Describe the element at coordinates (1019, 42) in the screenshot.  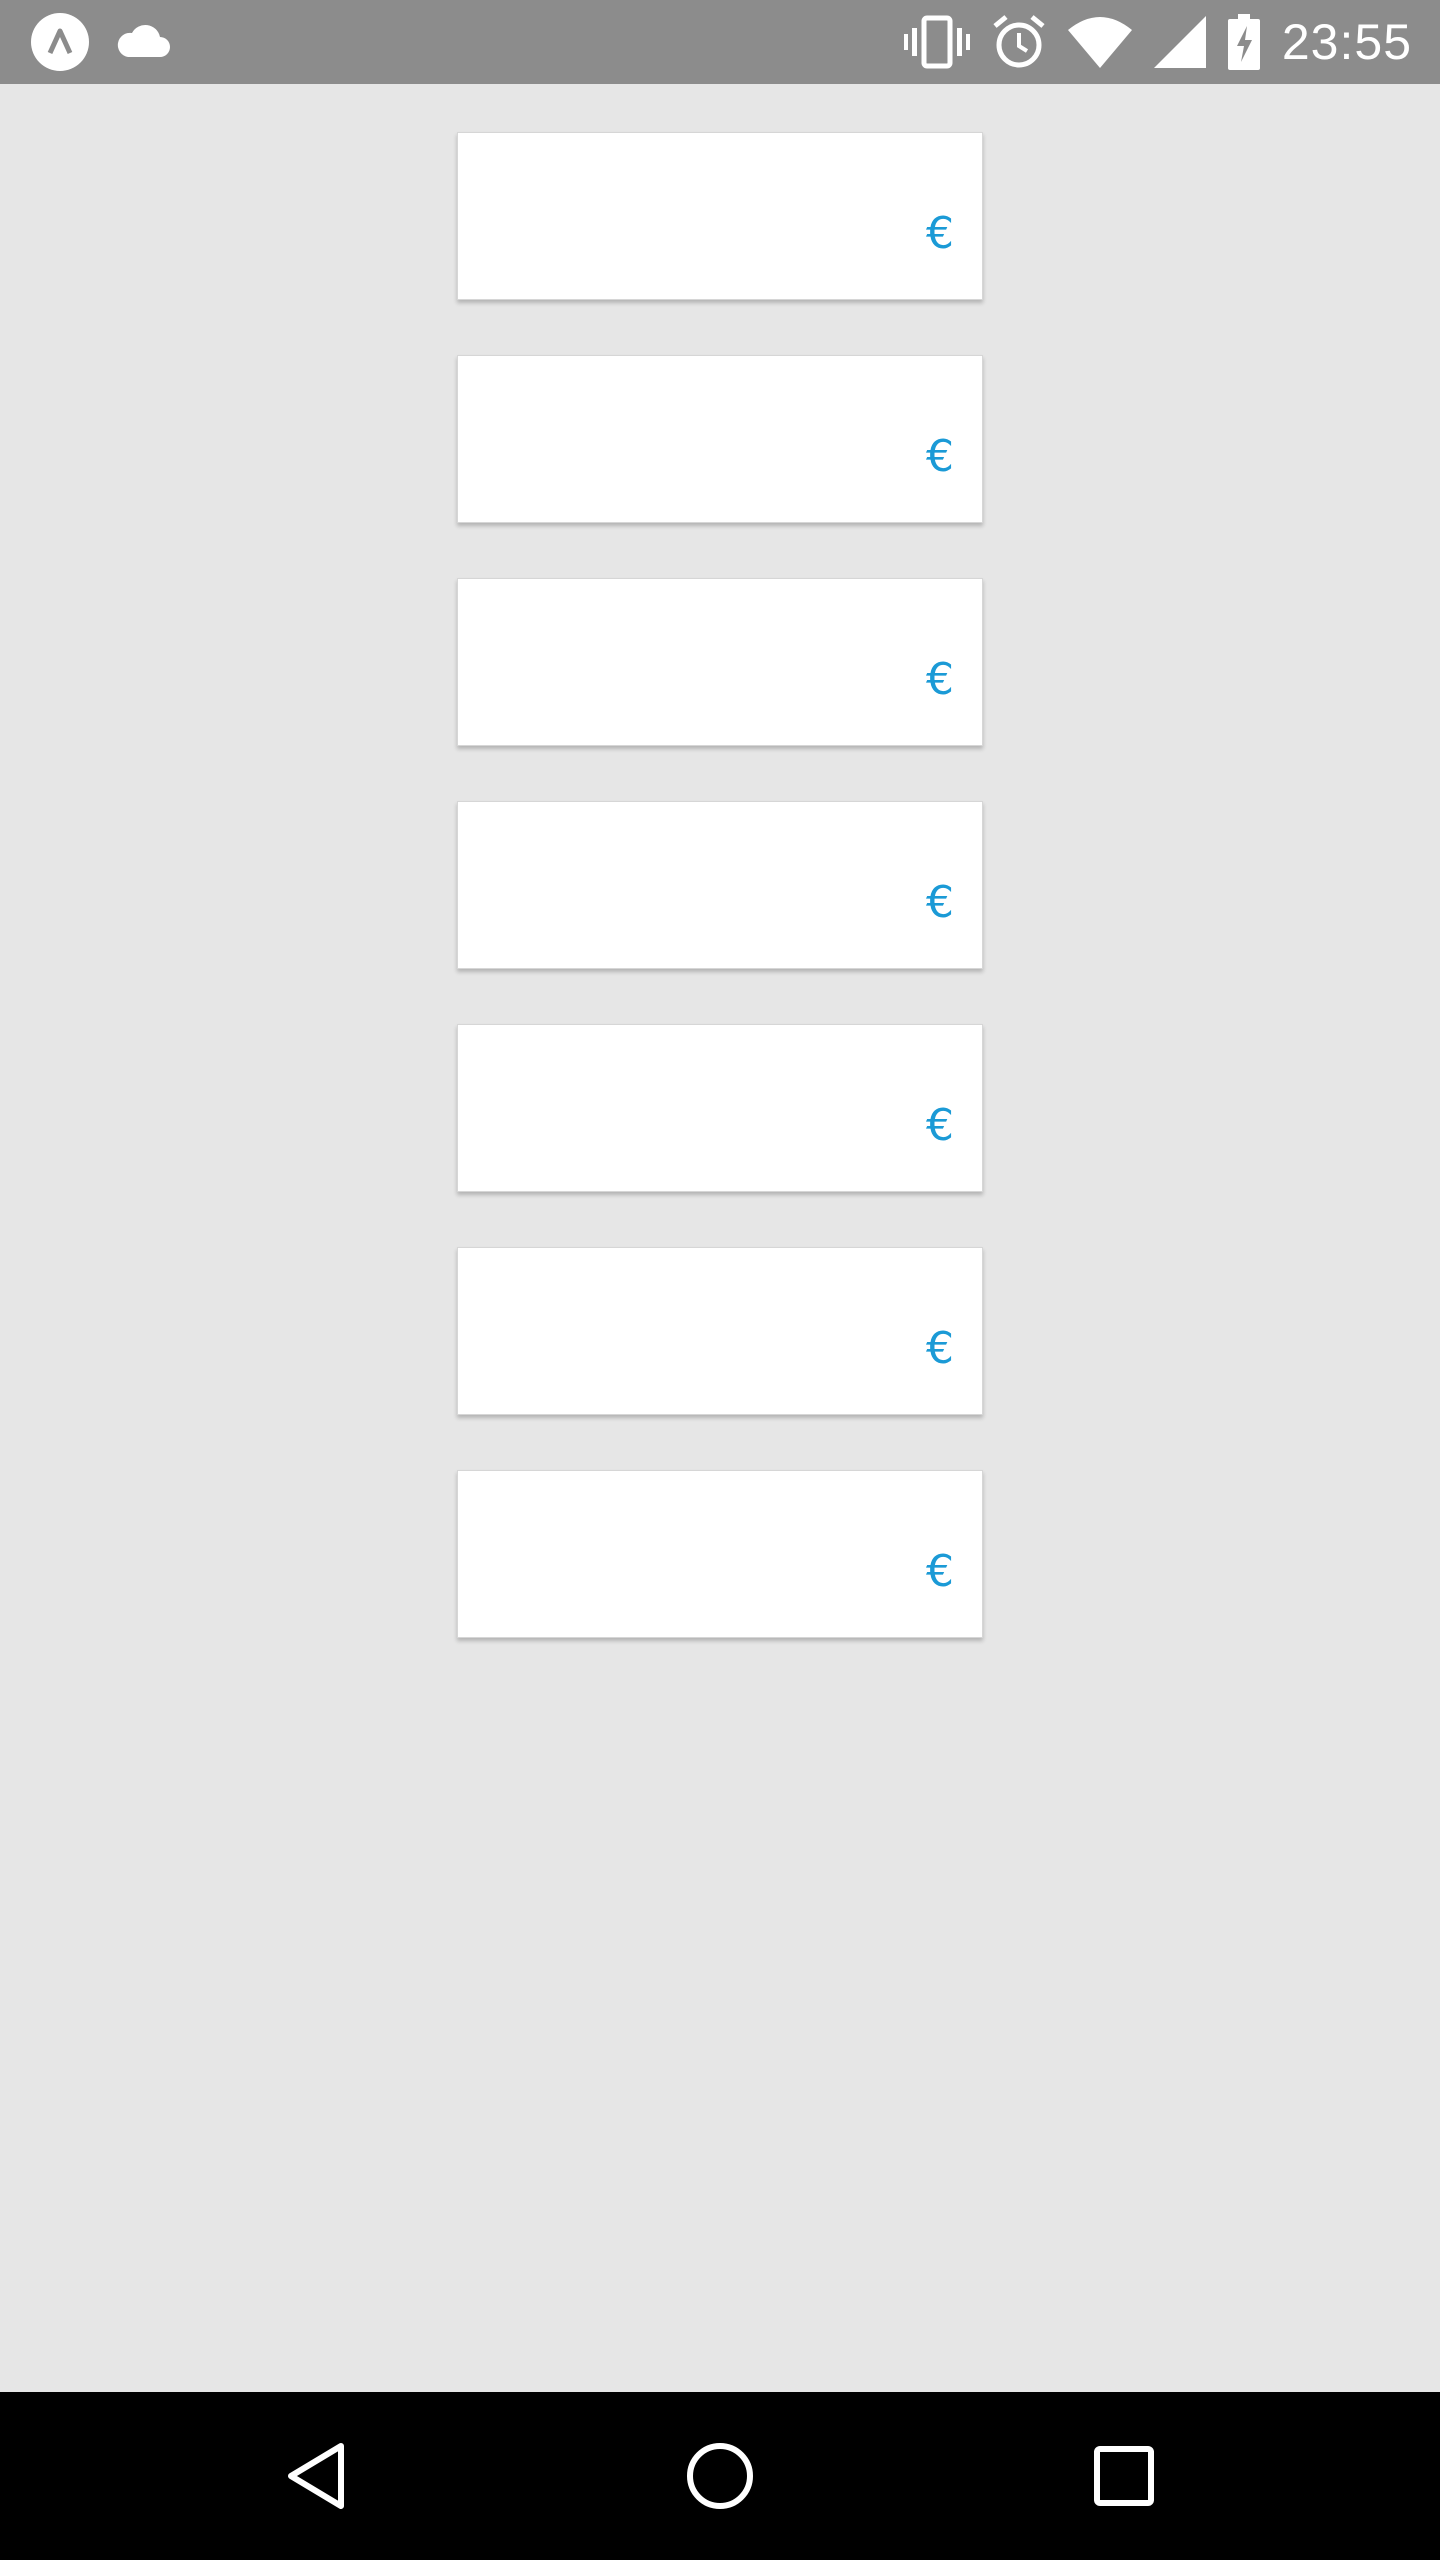
I see `alarm-icon` at that location.